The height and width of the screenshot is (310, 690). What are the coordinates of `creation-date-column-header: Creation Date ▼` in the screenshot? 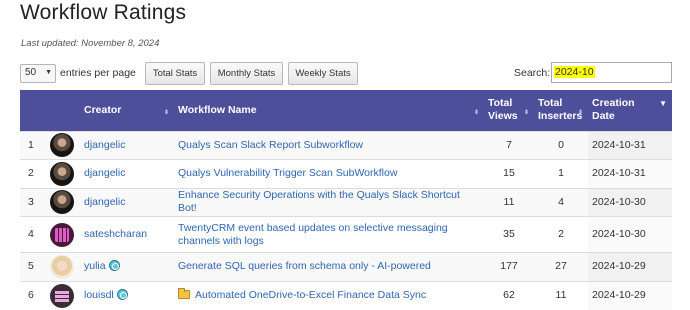 It's located at (630, 110).